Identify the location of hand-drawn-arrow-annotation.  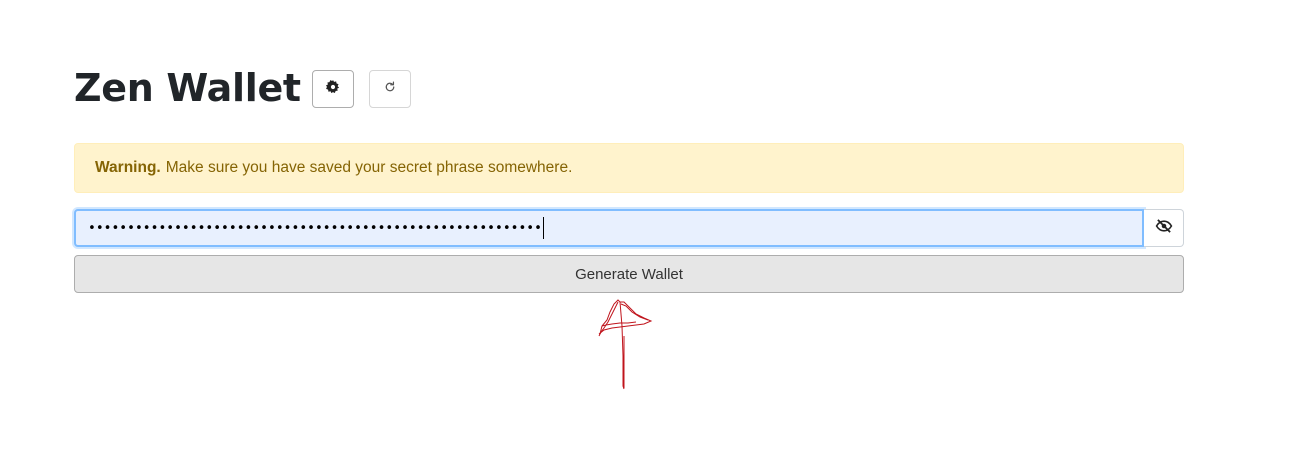
(625, 346).